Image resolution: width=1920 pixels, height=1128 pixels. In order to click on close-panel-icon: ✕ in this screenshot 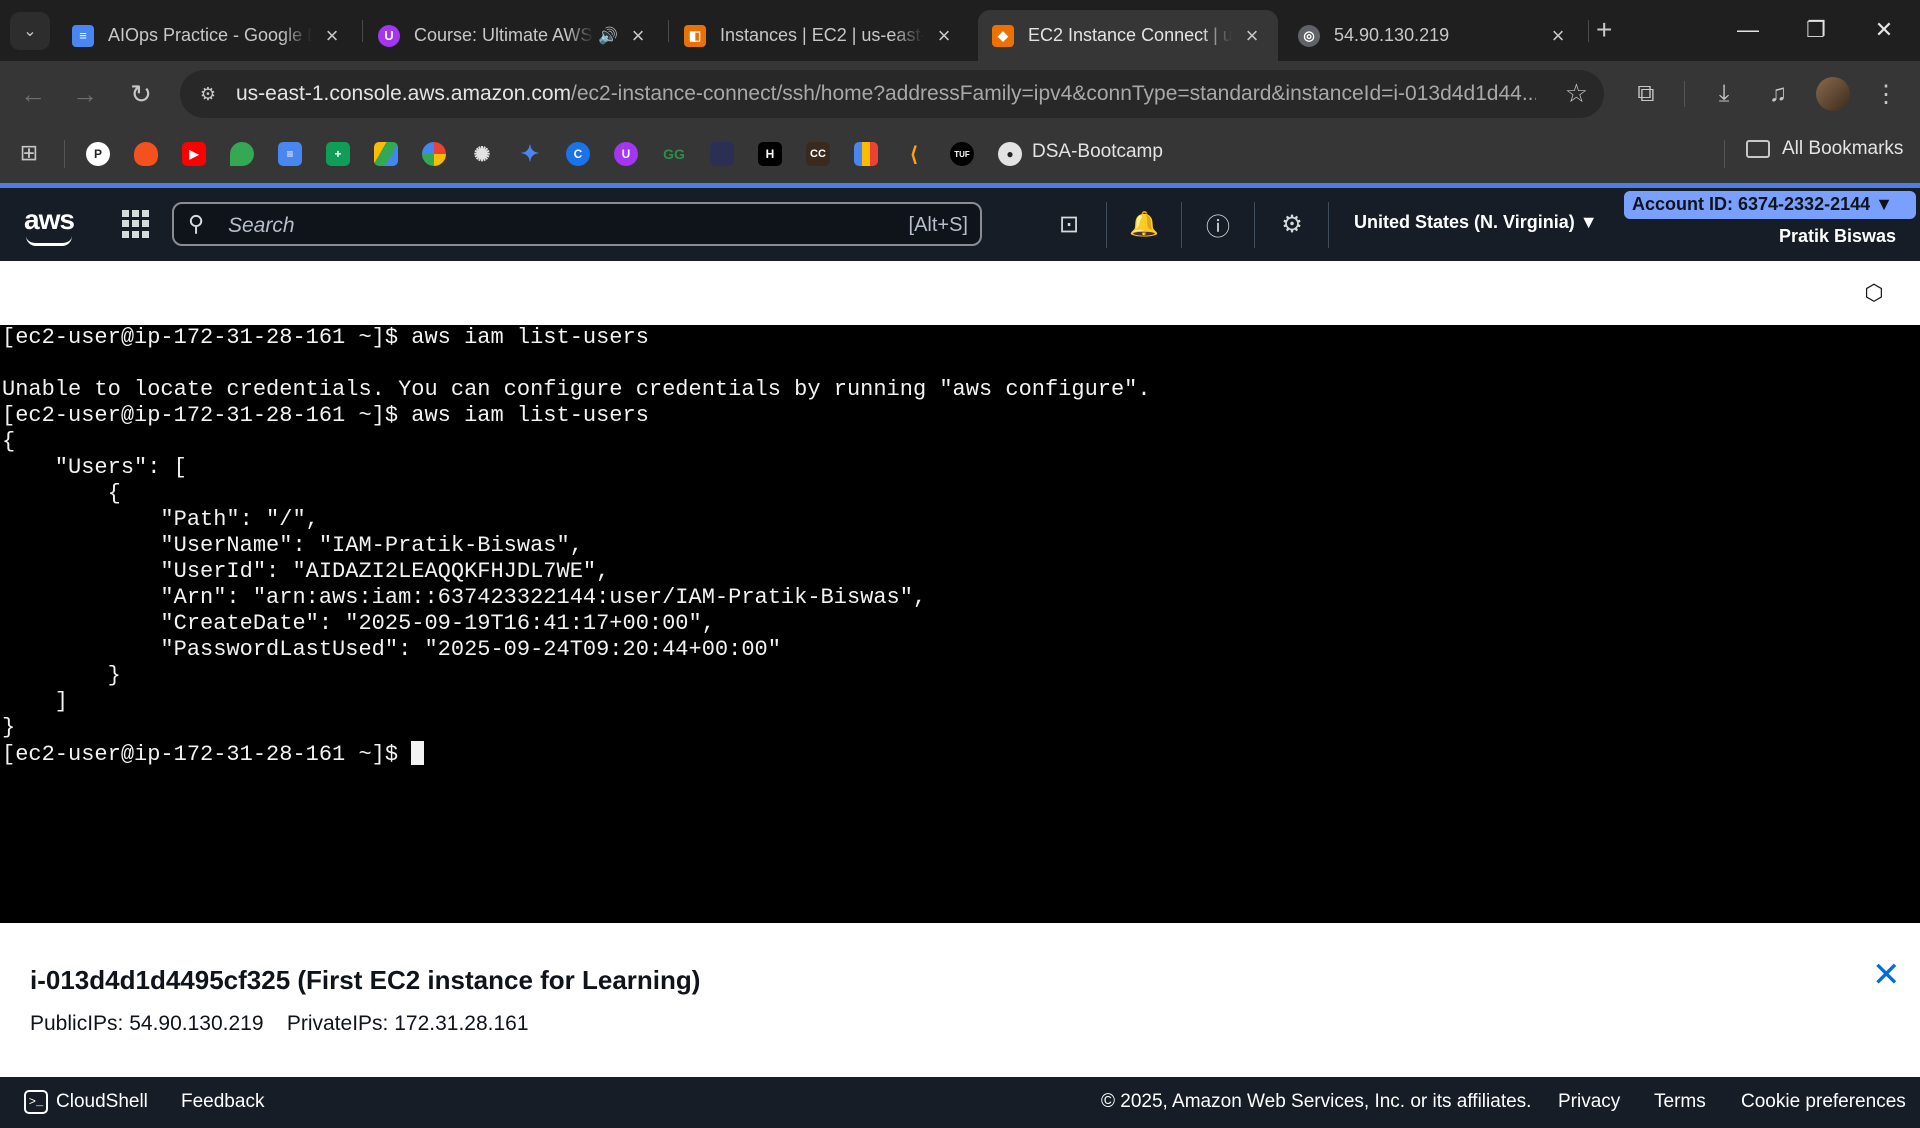, I will do `click(1886, 975)`.